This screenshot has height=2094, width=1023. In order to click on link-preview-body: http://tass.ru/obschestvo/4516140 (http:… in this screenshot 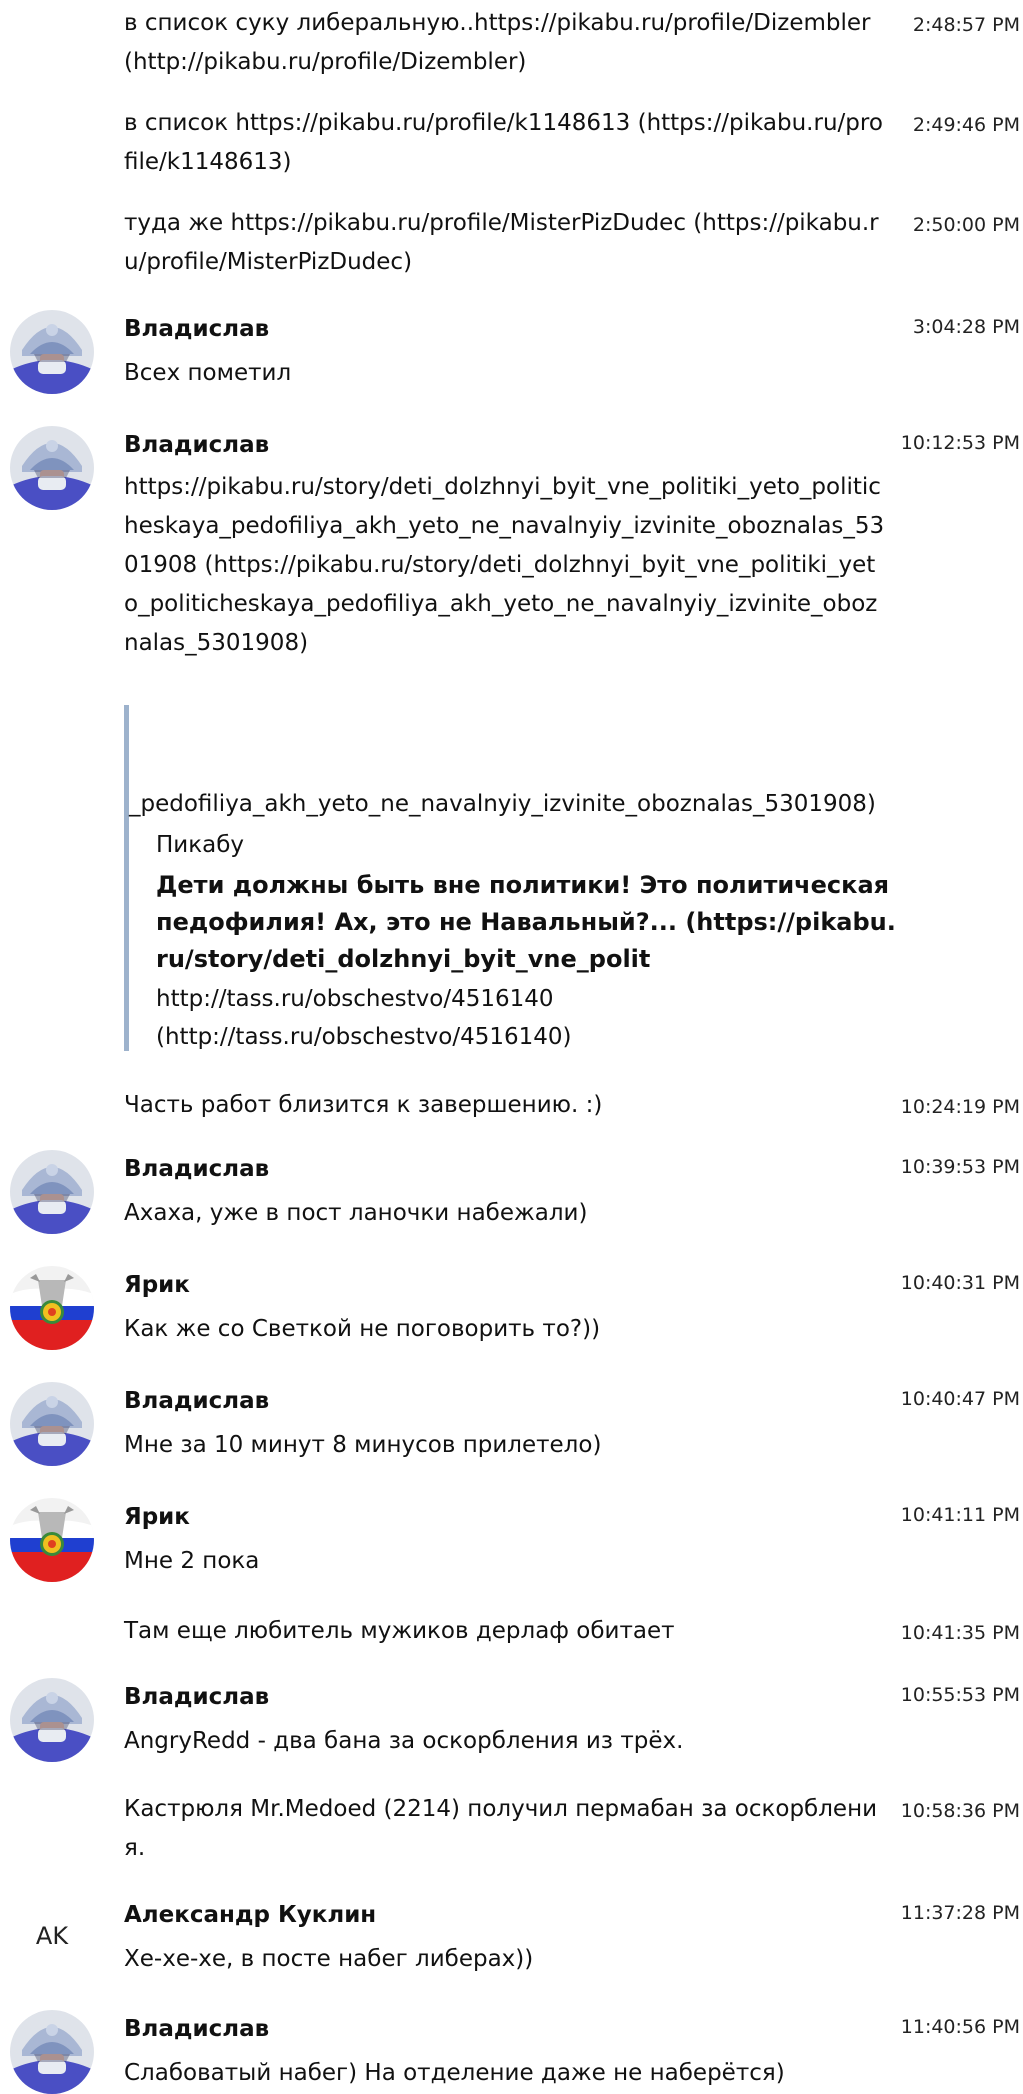, I will do `click(516, 1018)`.